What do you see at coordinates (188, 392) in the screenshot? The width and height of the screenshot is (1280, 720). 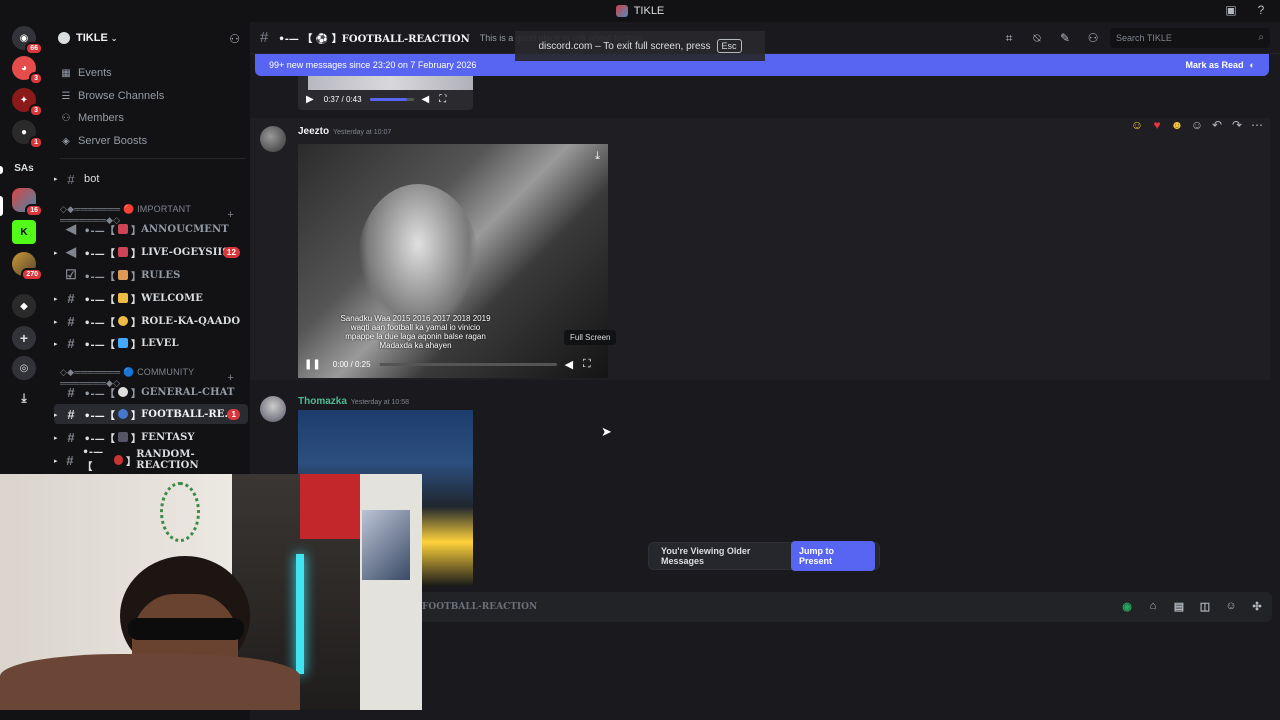 I see `channel-label: GENERAL-CHAT` at bounding box center [188, 392].